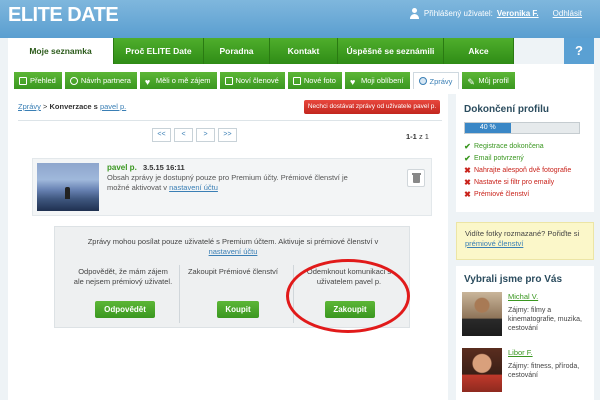 This screenshot has height=400, width=600. Describe the element at coordinates (238, 309) in the screenshot. I see `buy-button: Koupit` at that location.